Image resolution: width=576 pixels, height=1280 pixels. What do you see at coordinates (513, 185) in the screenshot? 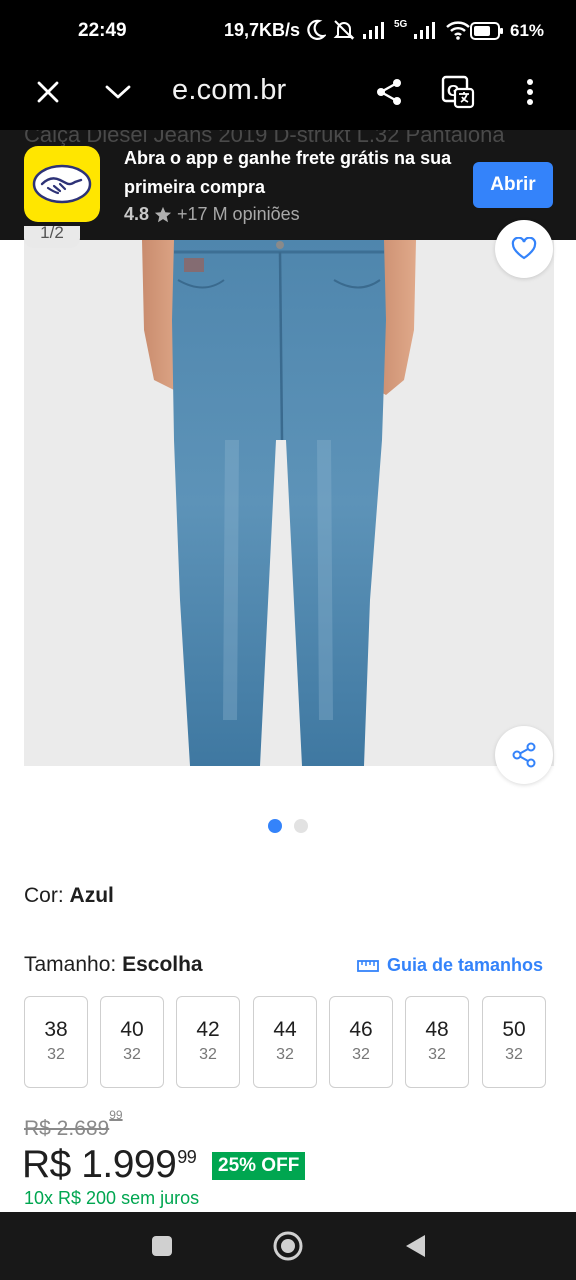
I see `open-app-button: Abrir` at bounding box center [513, 185].